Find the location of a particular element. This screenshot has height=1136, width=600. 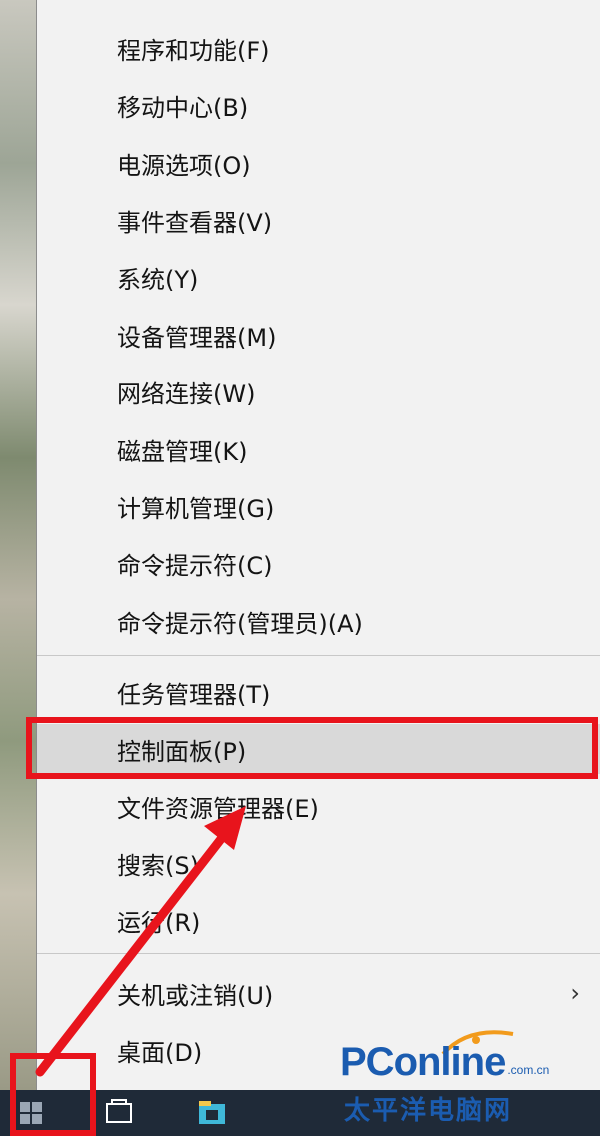

menu-item-search: 搜索(S) is located at coordinates (318, 863).